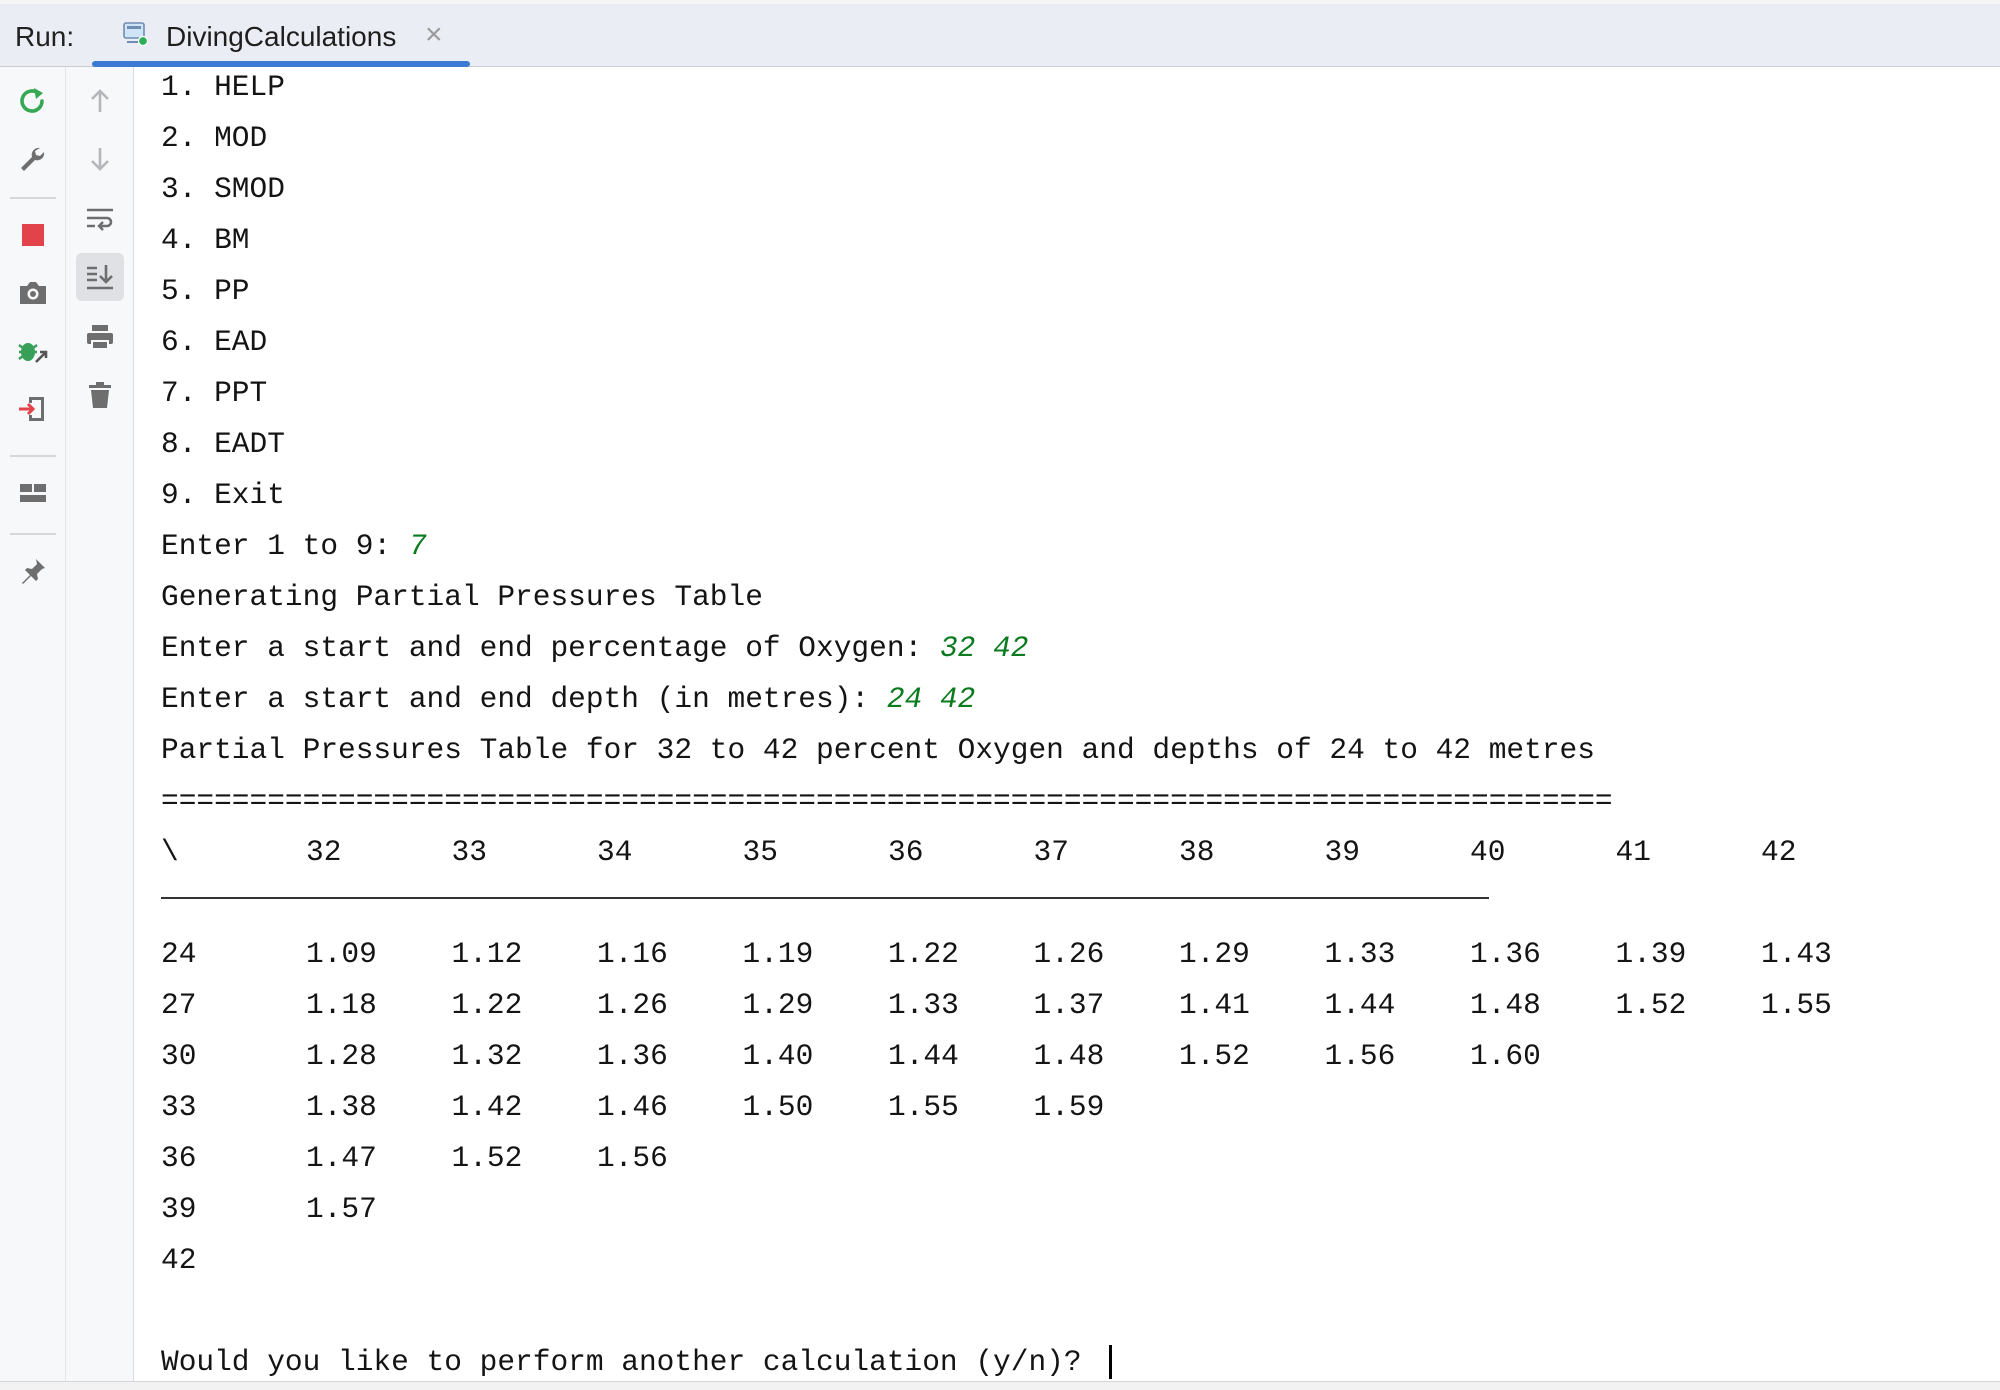 The image size is (2000, 1390). I want to click on rerun-button, so click(33, 101).